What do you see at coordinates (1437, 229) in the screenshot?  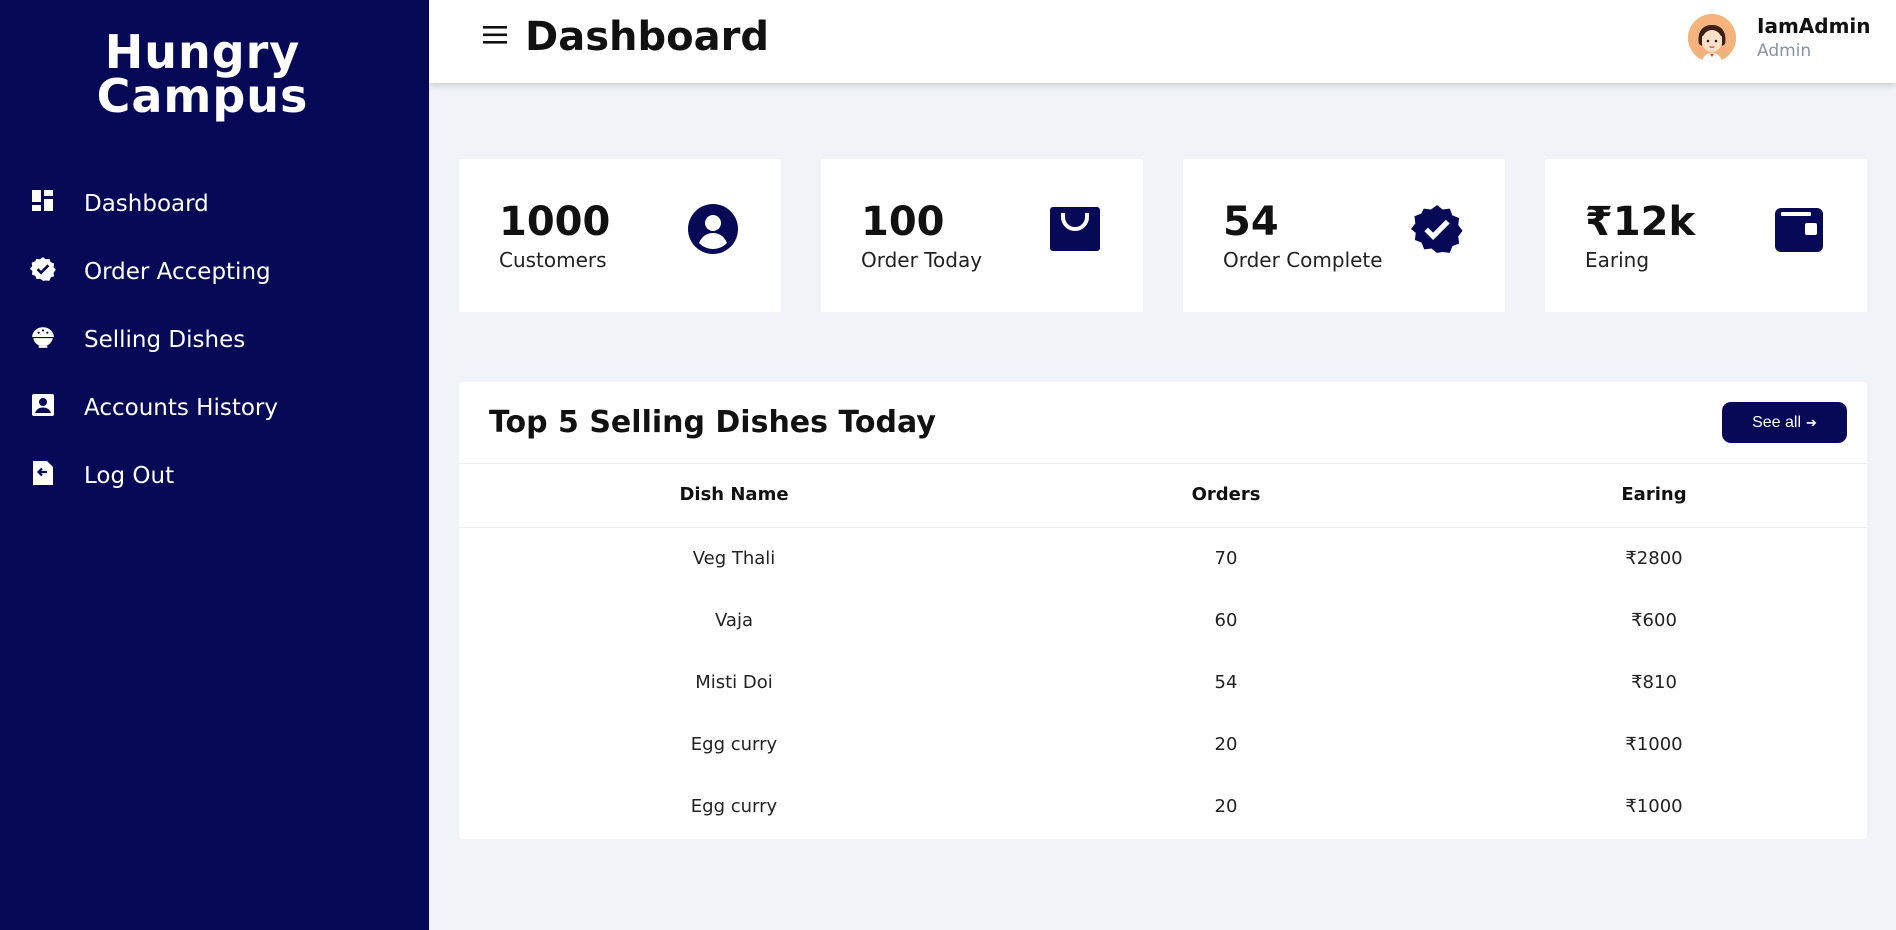 I see `verified-check-icon` at bounding box center [1437, 229].